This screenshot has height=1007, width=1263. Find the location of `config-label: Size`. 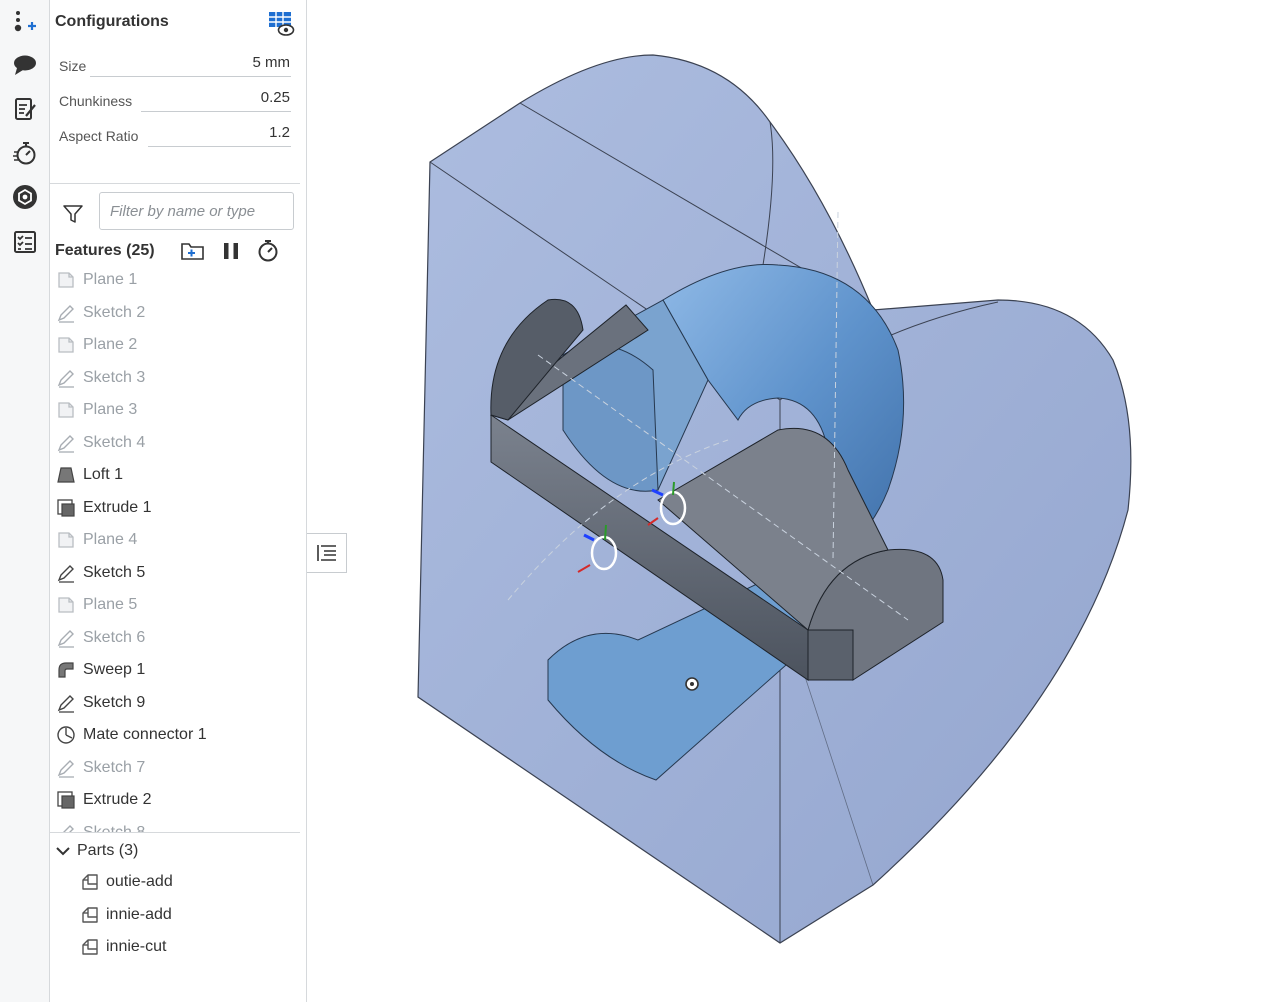

config-label: Size is located at coordinates (73, 66).